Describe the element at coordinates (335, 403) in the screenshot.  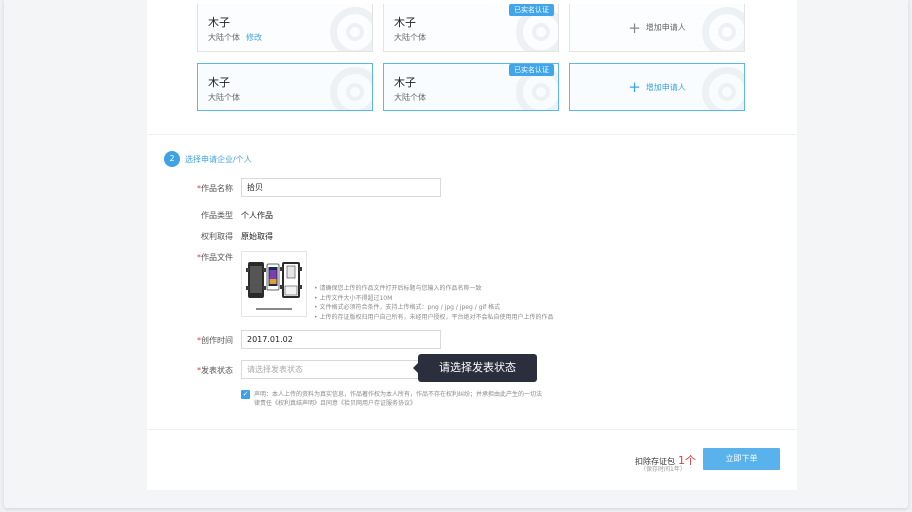
I see `agreement-line: 律责任《权利真结声明》且同意《拾贝网用户存证服务协议》` at that location.